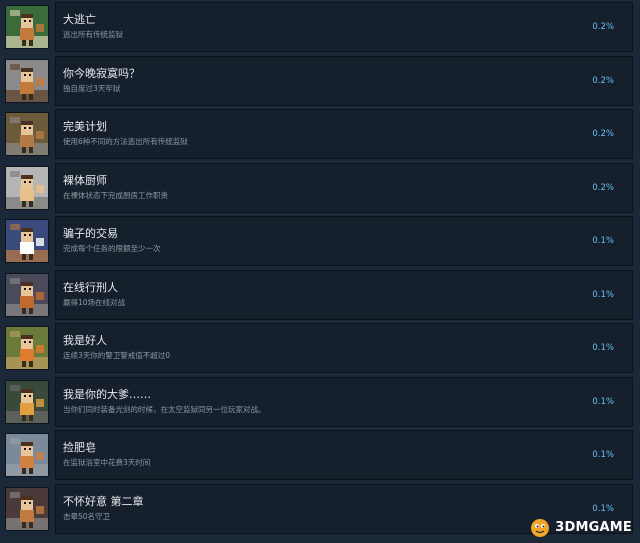 The height and width of the screenshot is (543, 640). What do you see at coordinates (85, 180) in the screenshot?
I see `achievement-title: 裸体厨师` at bounding box center [85, 180].